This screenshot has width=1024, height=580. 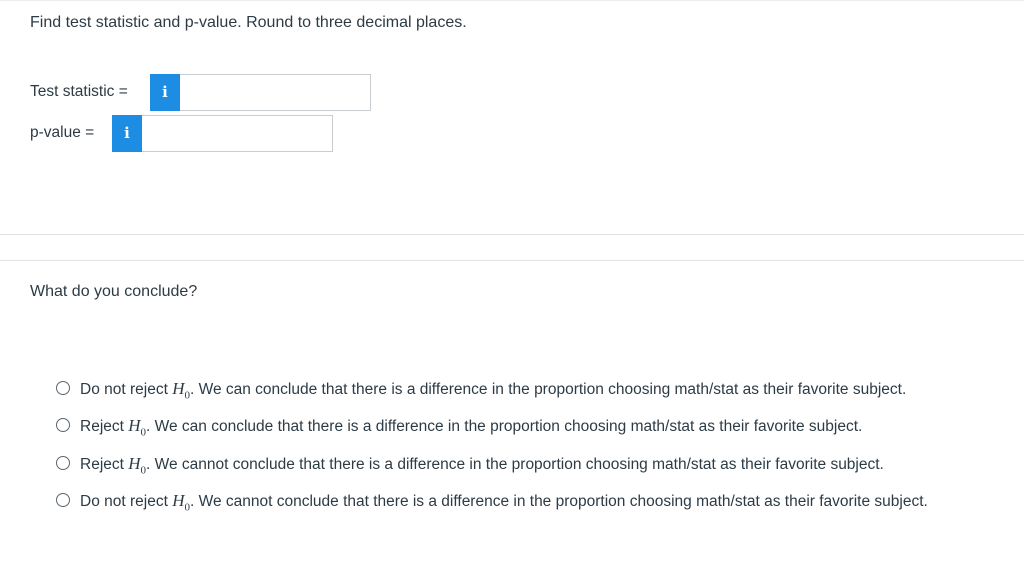 What do you see at coordinates (512, 0) in the screenshot?
I see `top-divider` at bounding box center [512, 0].